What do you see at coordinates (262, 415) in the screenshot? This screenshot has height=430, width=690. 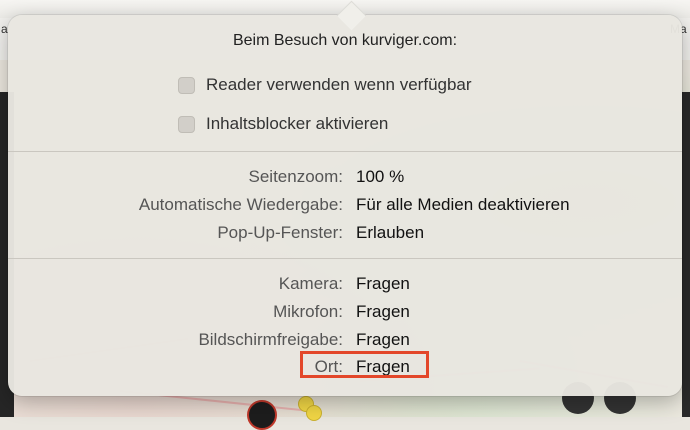 I see `map-location-pin` at bounding box center [262, 415].